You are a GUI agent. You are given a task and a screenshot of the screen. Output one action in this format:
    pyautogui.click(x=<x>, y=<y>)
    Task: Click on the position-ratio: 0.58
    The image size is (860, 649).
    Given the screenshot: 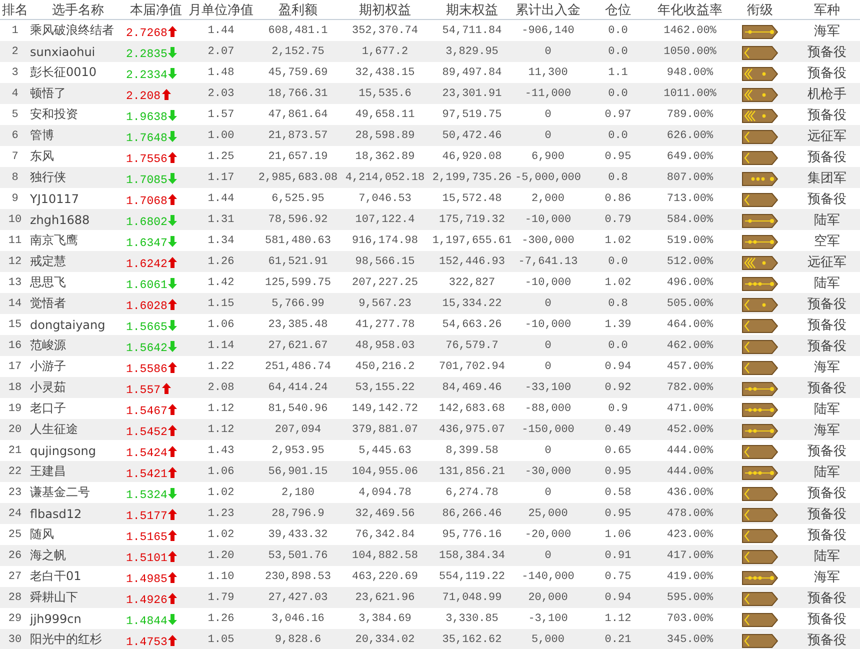 What is the action you would take?
    pyautogui.click(x=618, y=492)
    